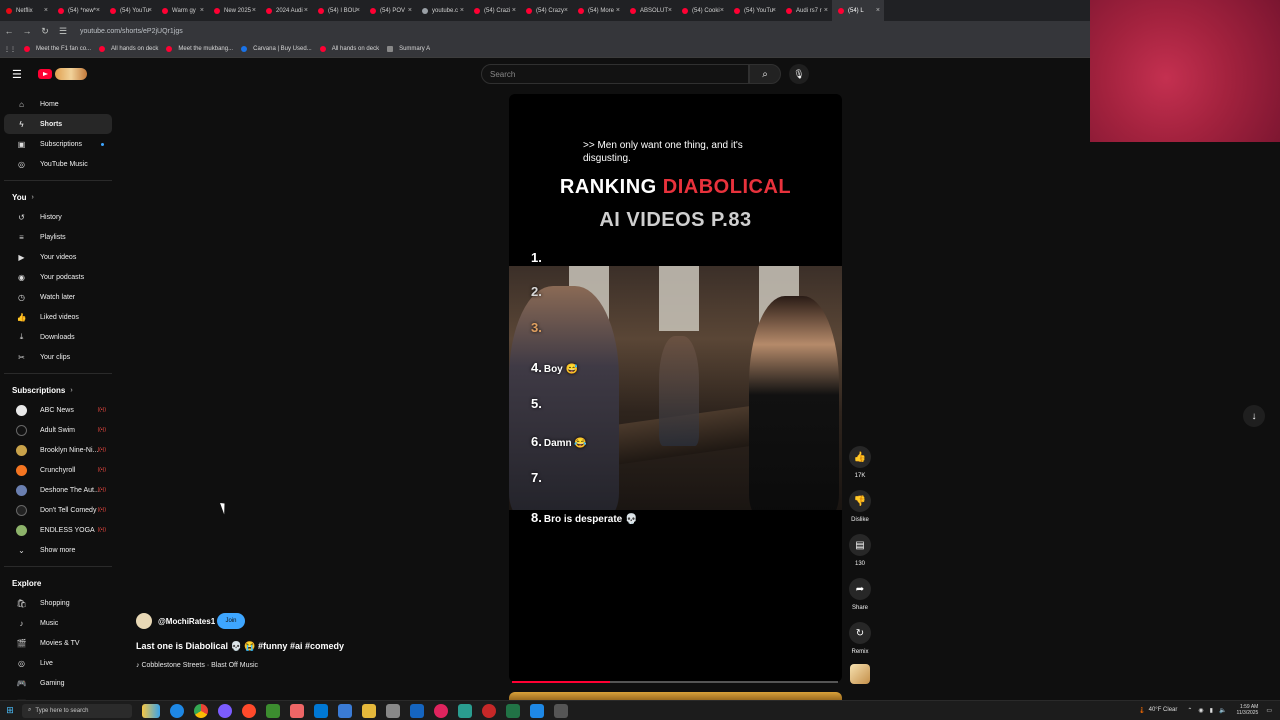 Image resolution: width=1280 pixels, height=720 pixels. Describe the element at coordinates (321, 710) in the screenshot. I see `file-explorer-icon` at that location.